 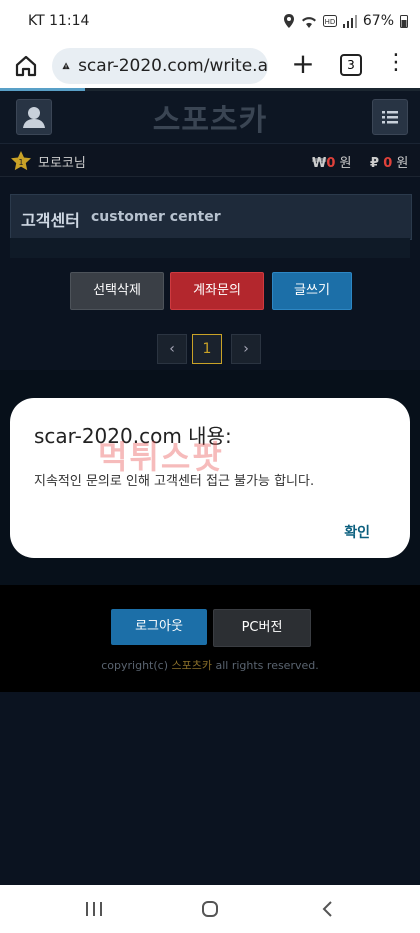 I want to click on logout-button: 로그아웃, so click(x=159, y=627).